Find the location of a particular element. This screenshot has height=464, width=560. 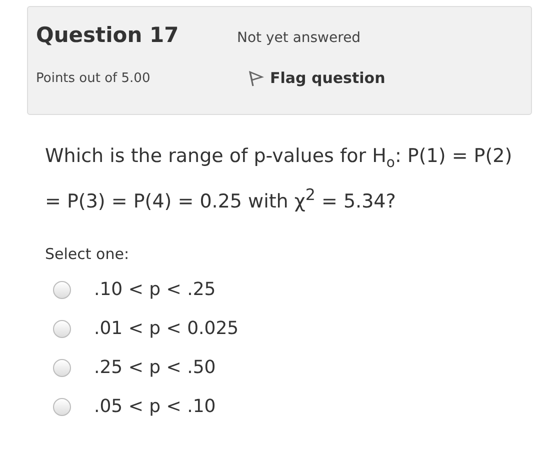

answer-option: .10 < p < .25 is located at coordinates (134, 289).